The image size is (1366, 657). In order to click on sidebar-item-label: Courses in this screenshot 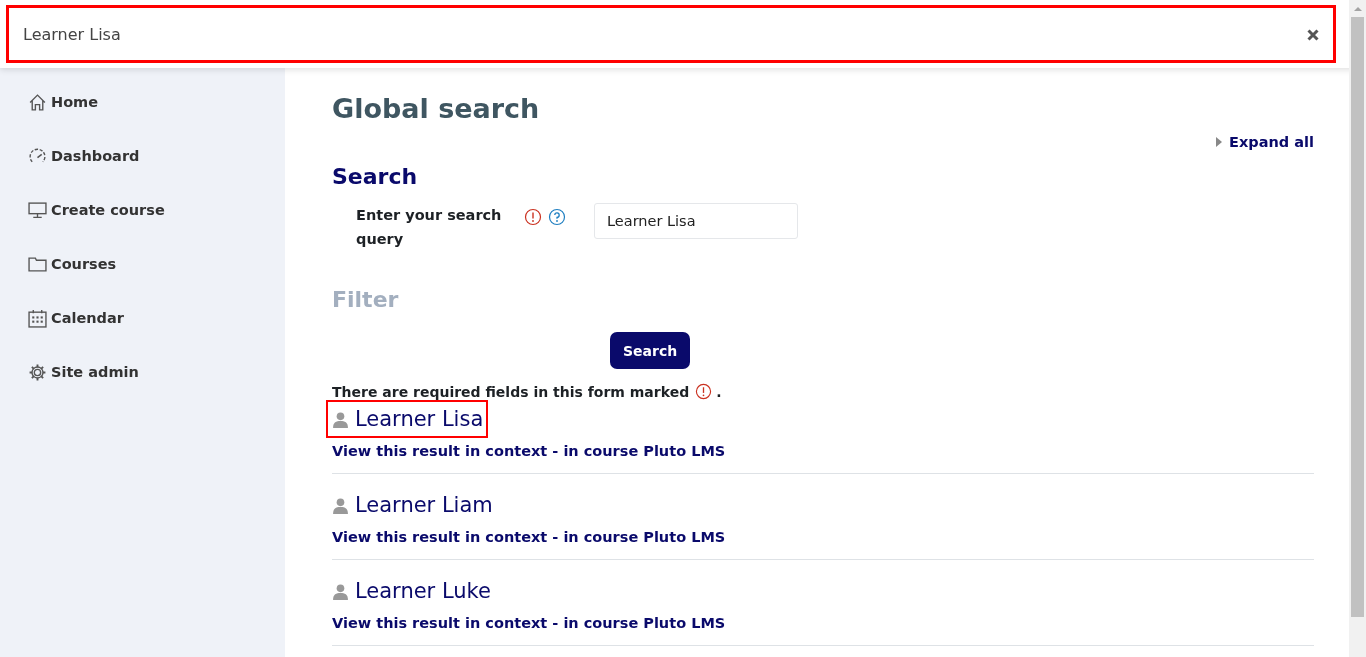, I will do `click(84, 264)`.